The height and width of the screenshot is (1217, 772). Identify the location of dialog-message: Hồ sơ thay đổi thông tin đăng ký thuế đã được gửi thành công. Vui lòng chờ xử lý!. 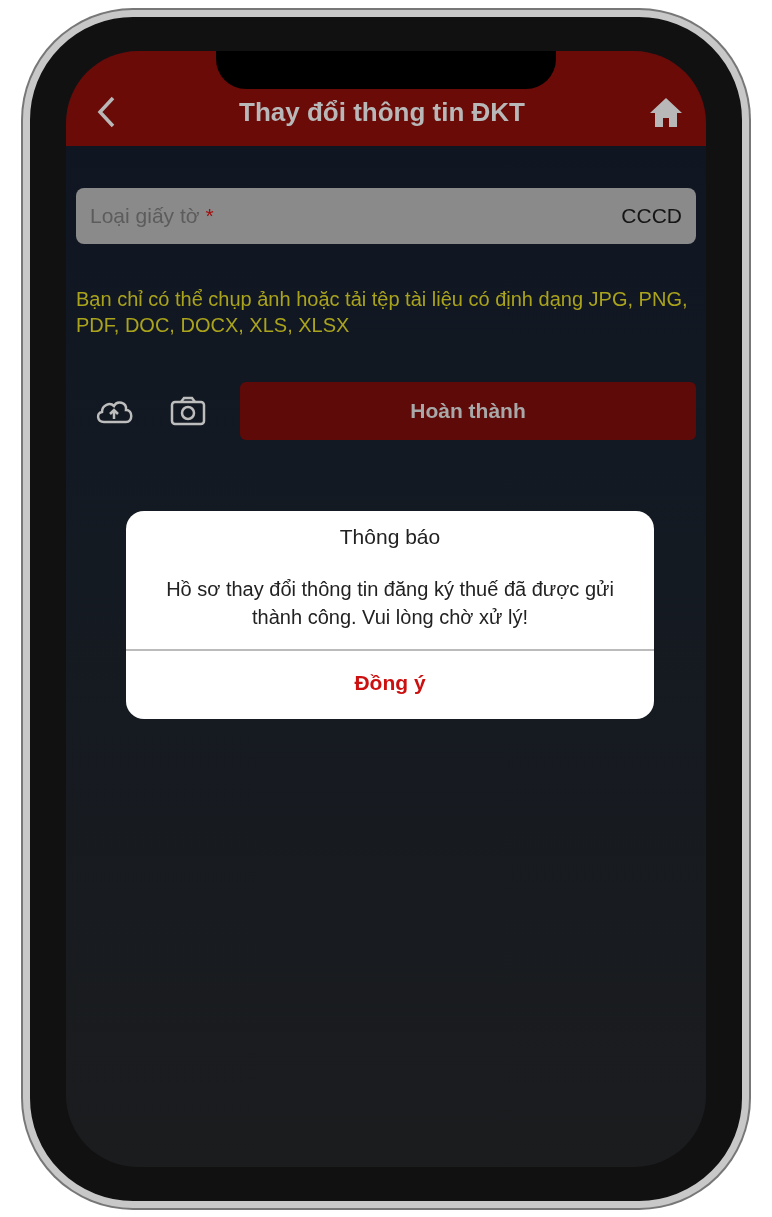
(390, 603).